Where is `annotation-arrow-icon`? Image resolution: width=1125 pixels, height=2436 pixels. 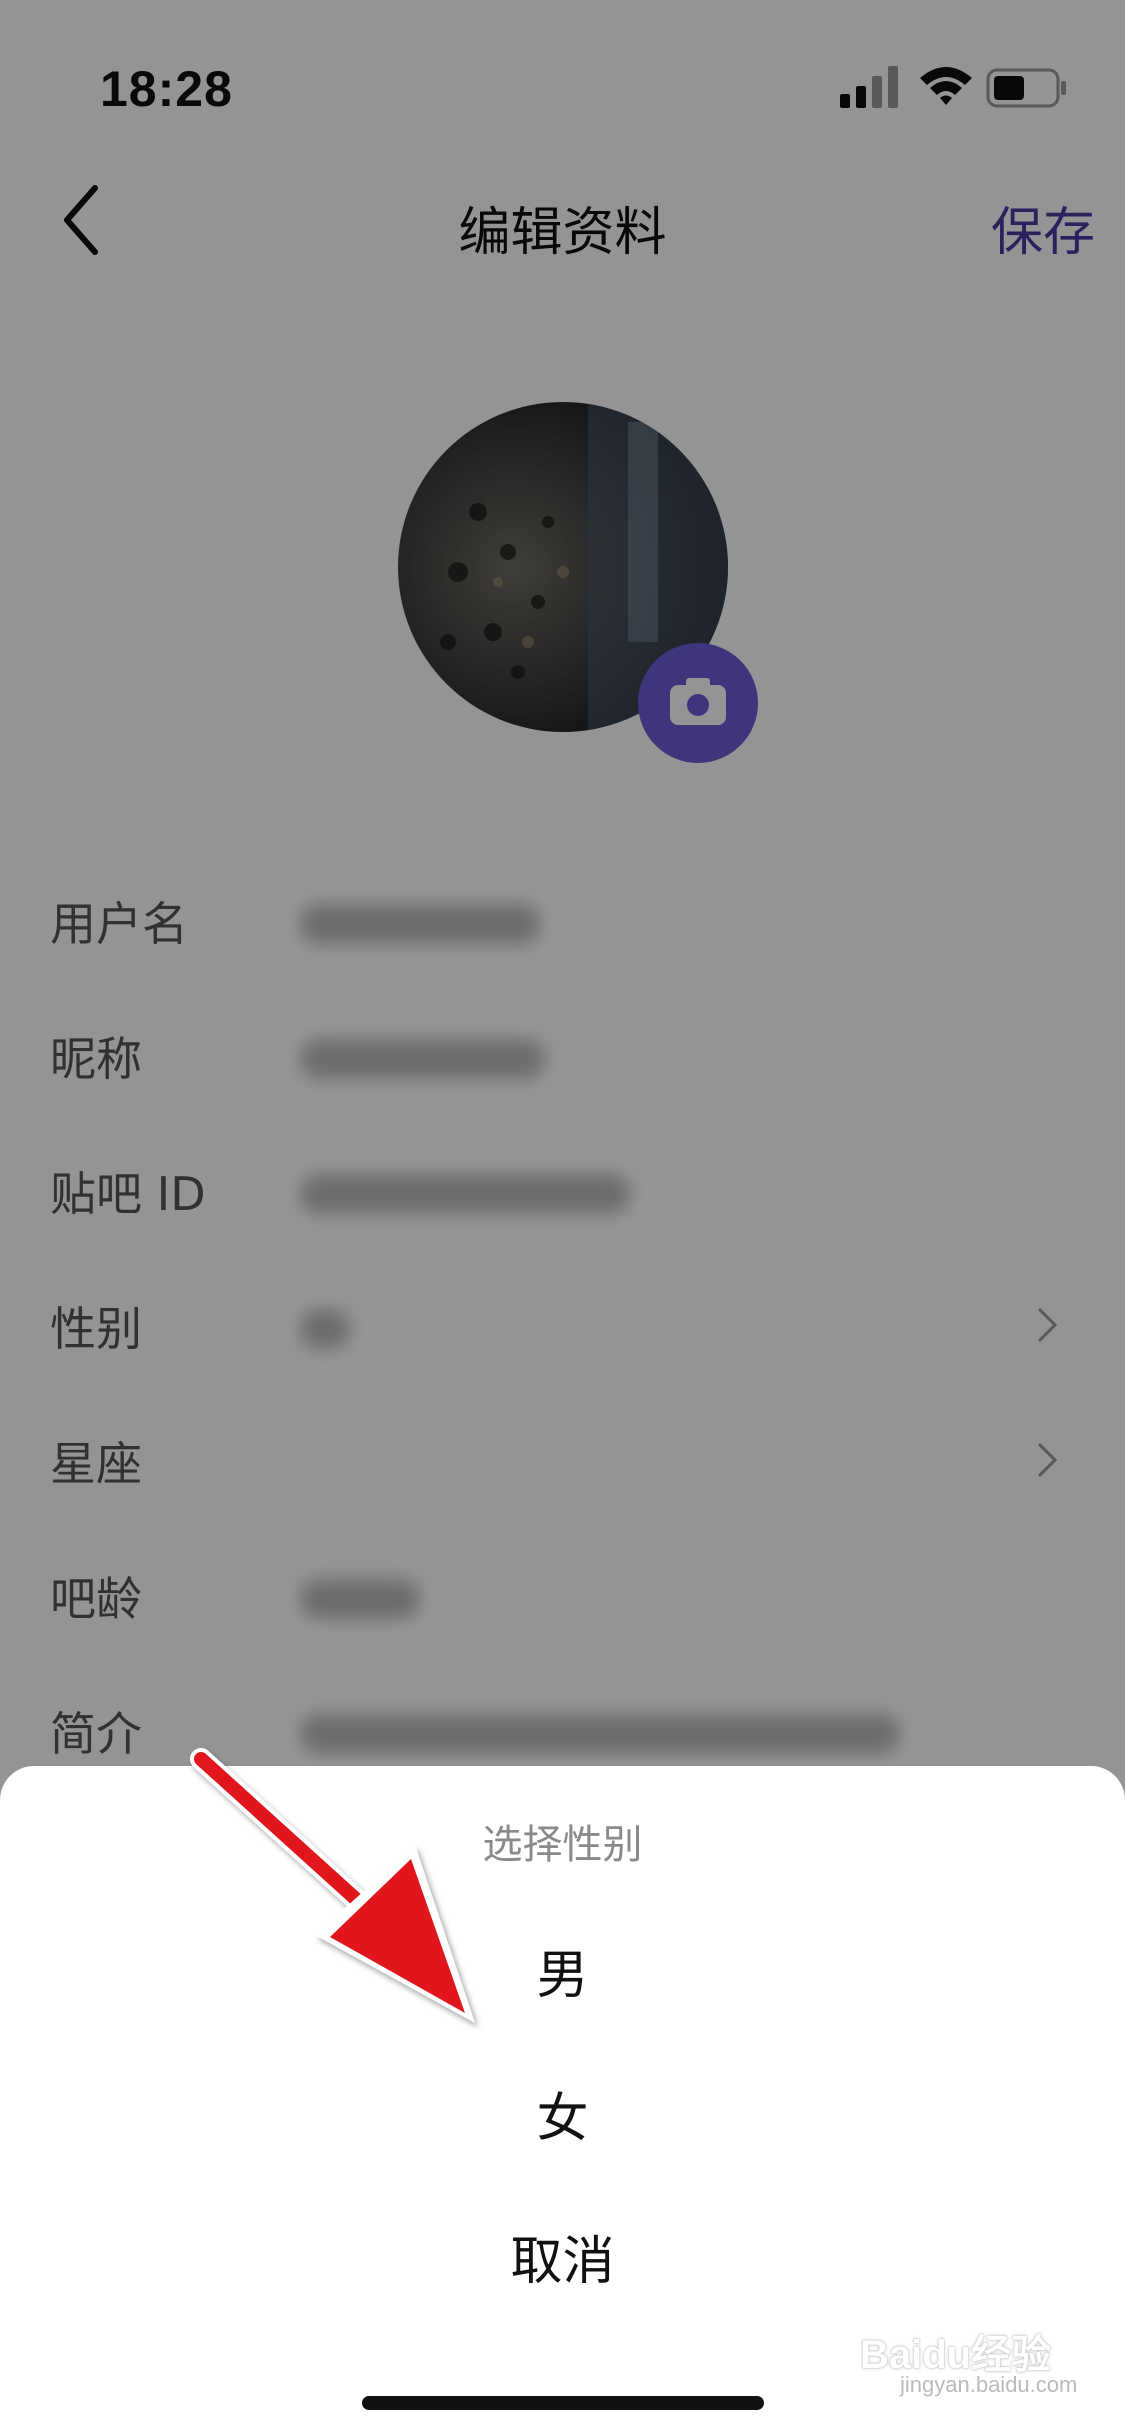 annotation-arrow-icon is located at coordinates (332, 1885).